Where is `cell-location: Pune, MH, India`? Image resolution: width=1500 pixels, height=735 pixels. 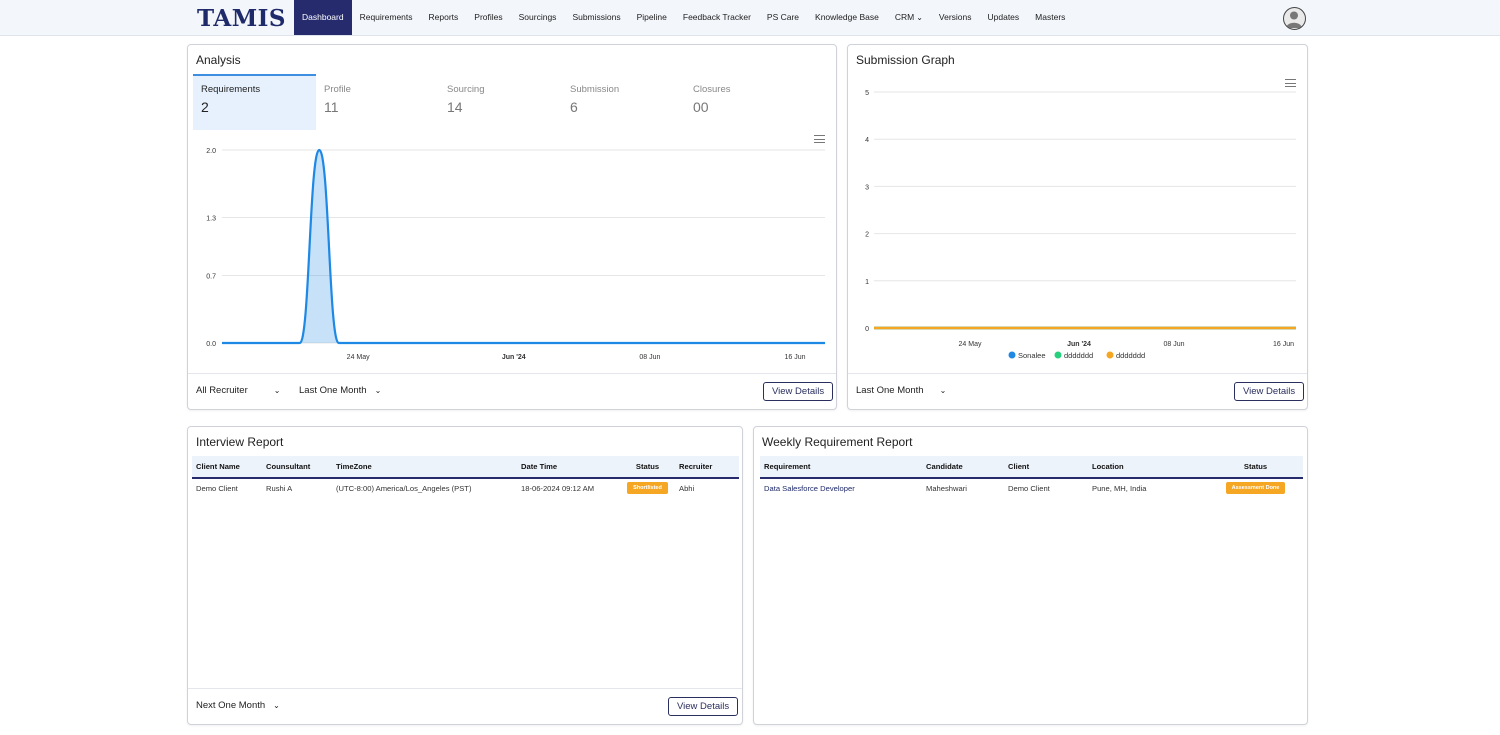
cell-location: Pune, MH, India is located at coordinates (1119, 488).